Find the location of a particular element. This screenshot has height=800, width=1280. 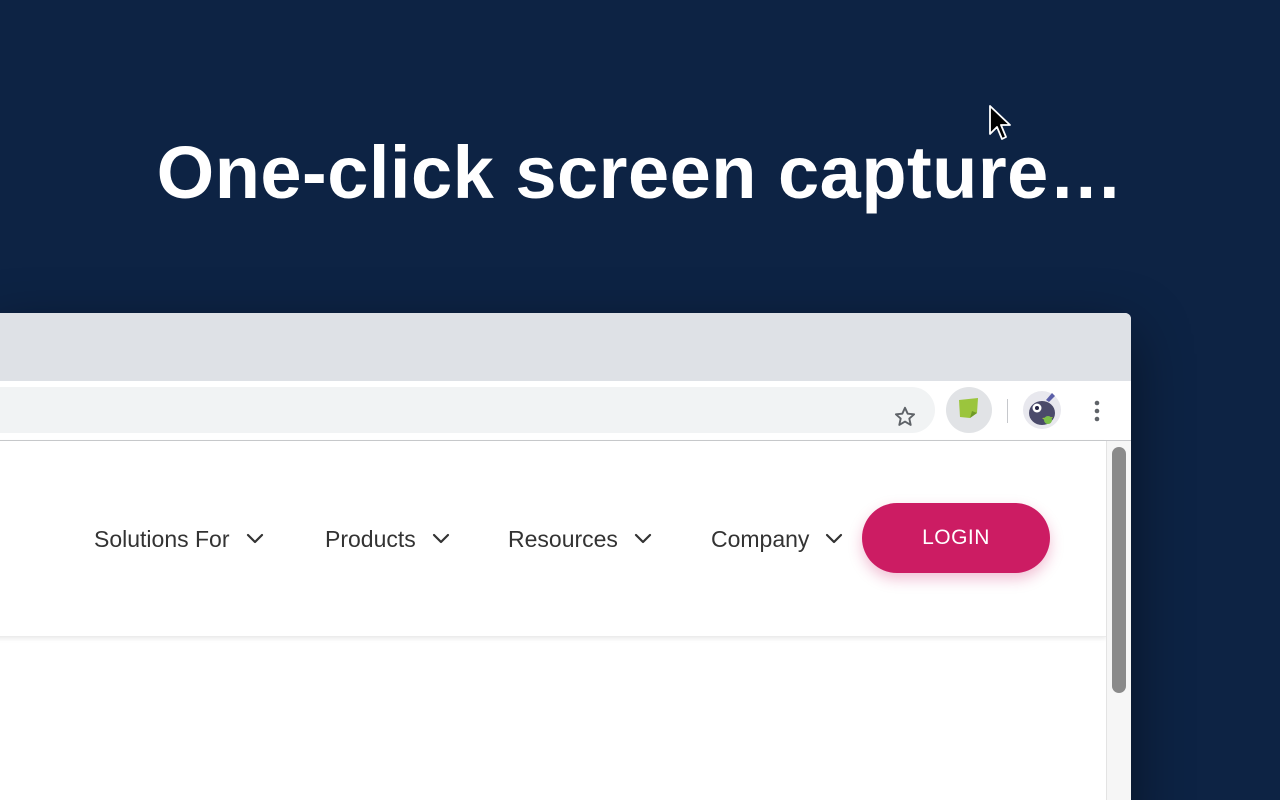

scrollbar-thumb is located at coordinates (1119, 570).